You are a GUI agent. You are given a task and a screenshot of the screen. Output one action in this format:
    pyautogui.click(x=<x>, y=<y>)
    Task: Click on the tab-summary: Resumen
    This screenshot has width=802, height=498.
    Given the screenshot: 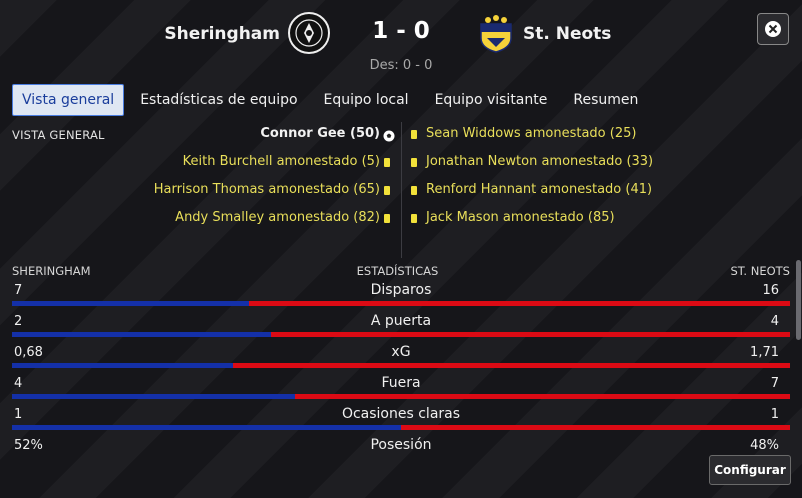 What is the action you would take?
    pyautogui.click(x=605, y=100)
    